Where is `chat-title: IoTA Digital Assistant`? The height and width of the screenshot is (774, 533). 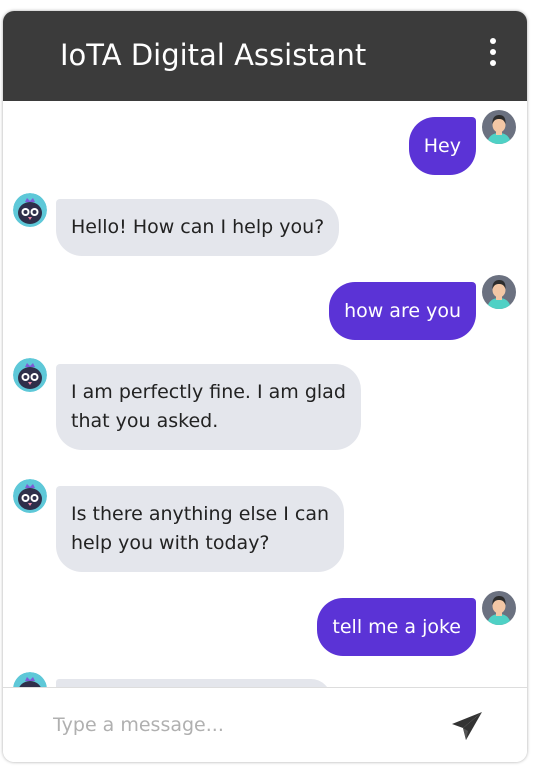
chat-title: IoTA Digital Assistant is located at coordinates (213, 55).